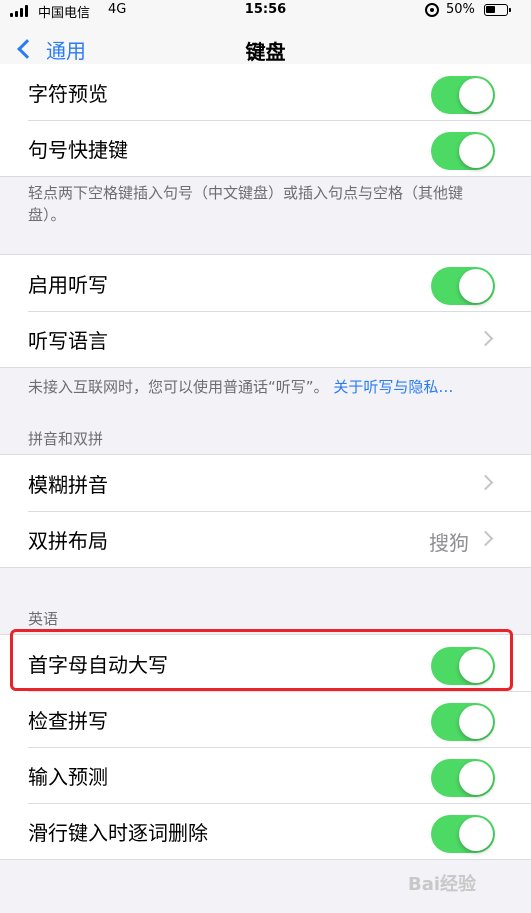 This screenshot has width=531, height=913. Describe the element at coordinates (68, 720) in the screenshot. I see `row-label: 检查拼写` at that location.